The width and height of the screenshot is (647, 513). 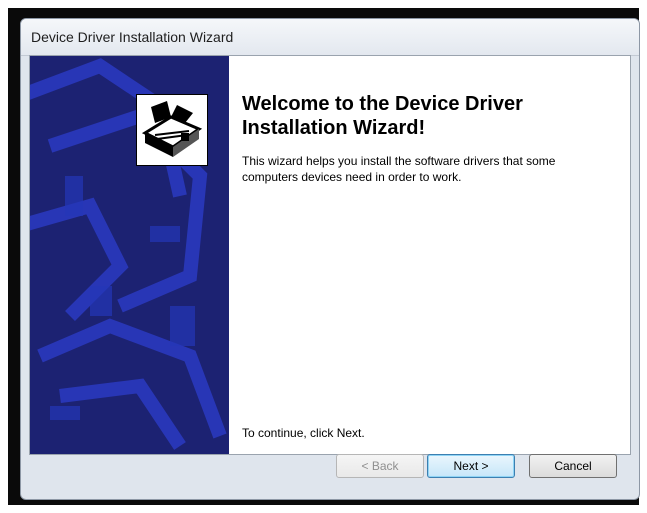 I want to click on window-title: Device Driver Installation Wizard, so click(x=132, y=37).